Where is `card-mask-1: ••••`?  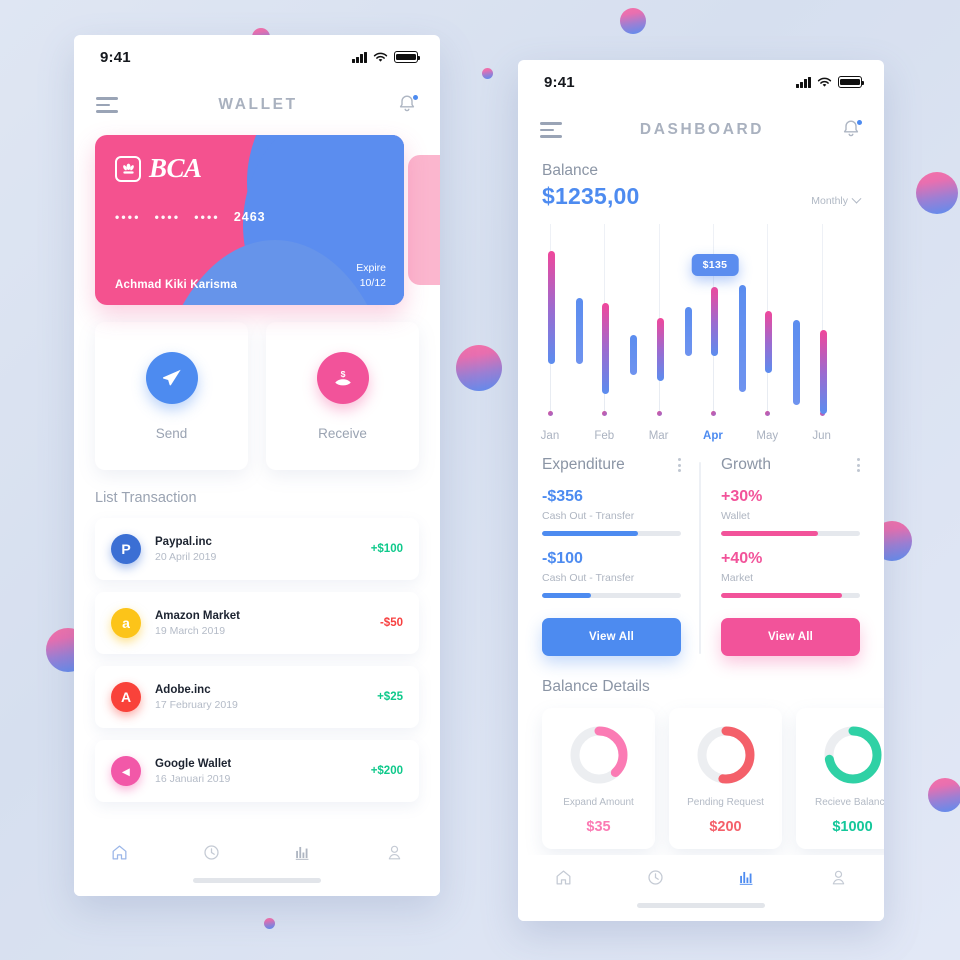
card-mask-1: •••• is located at coordinates (128, 217).